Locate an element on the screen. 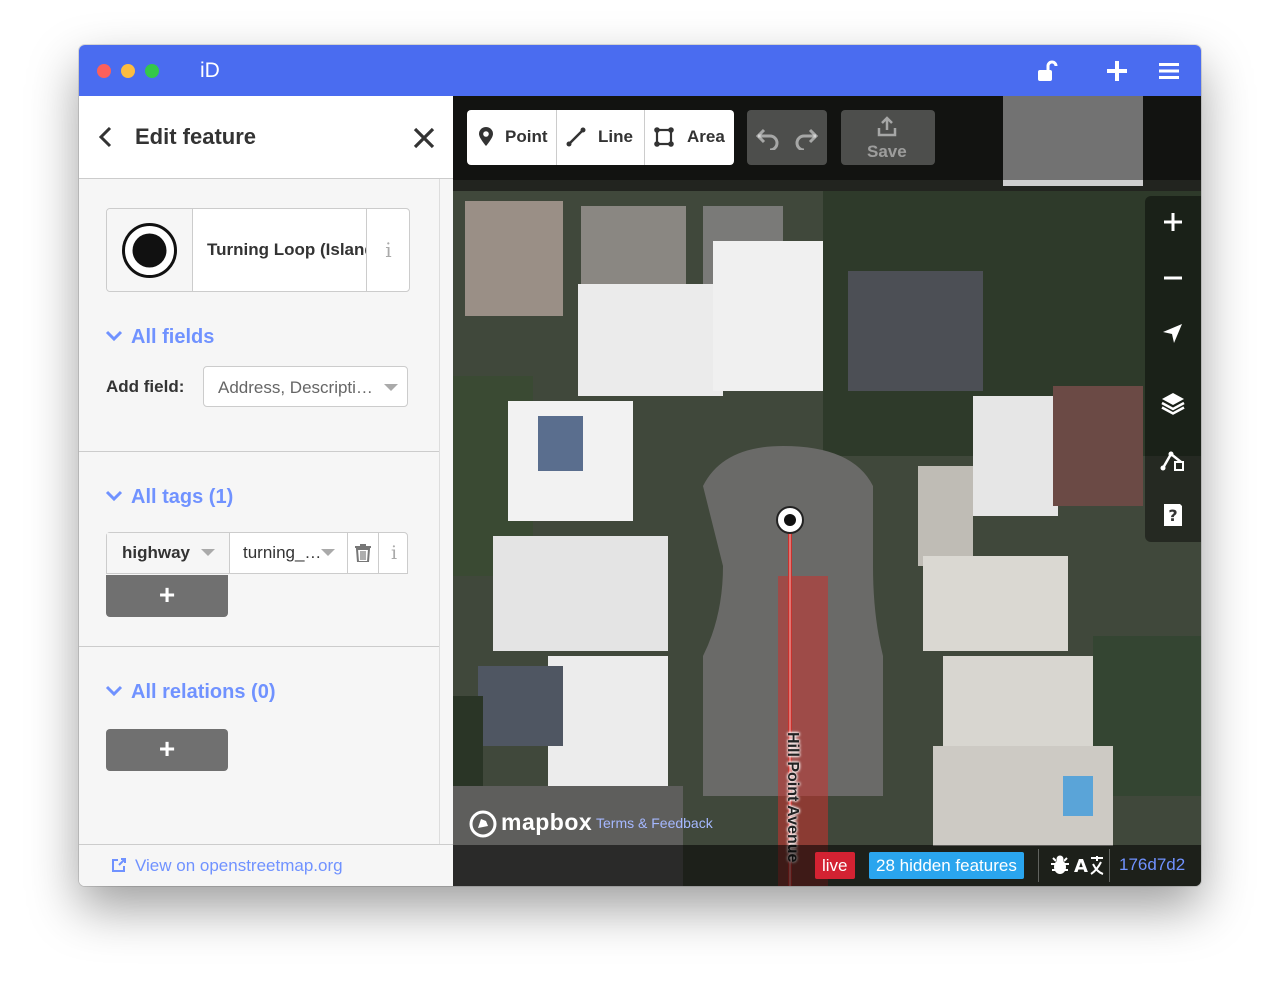  view-on-osm-link: View on openstreetmap.org is located at coordinates (239, 866).